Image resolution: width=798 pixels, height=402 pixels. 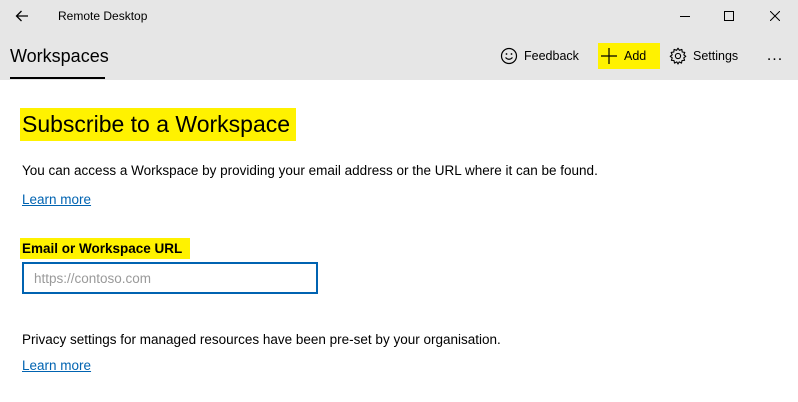 I want to click on minimize-icon, so click(x=685, y=16).